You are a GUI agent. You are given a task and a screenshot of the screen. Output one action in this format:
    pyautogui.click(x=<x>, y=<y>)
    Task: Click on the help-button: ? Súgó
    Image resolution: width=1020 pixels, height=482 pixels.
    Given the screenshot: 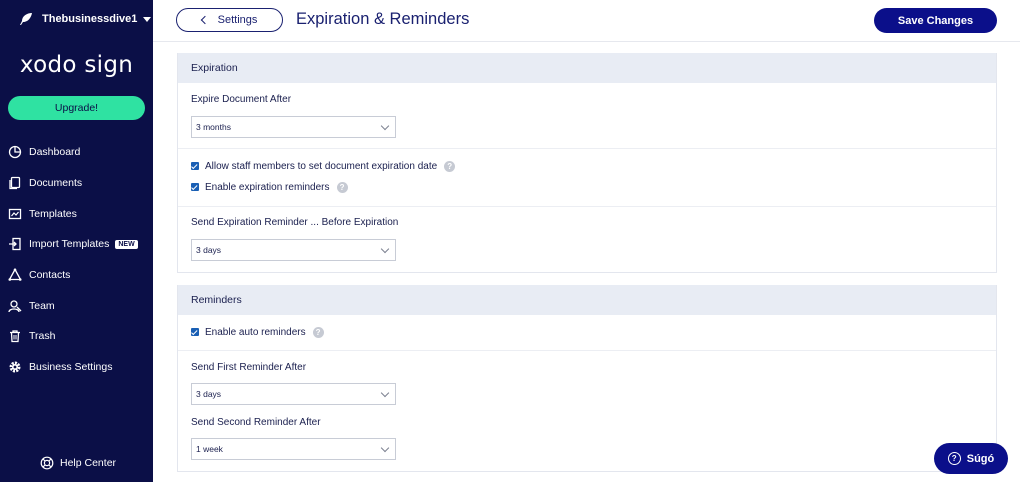 What is the action you would take?
    pyautogui.click(x=971, y=458)
    